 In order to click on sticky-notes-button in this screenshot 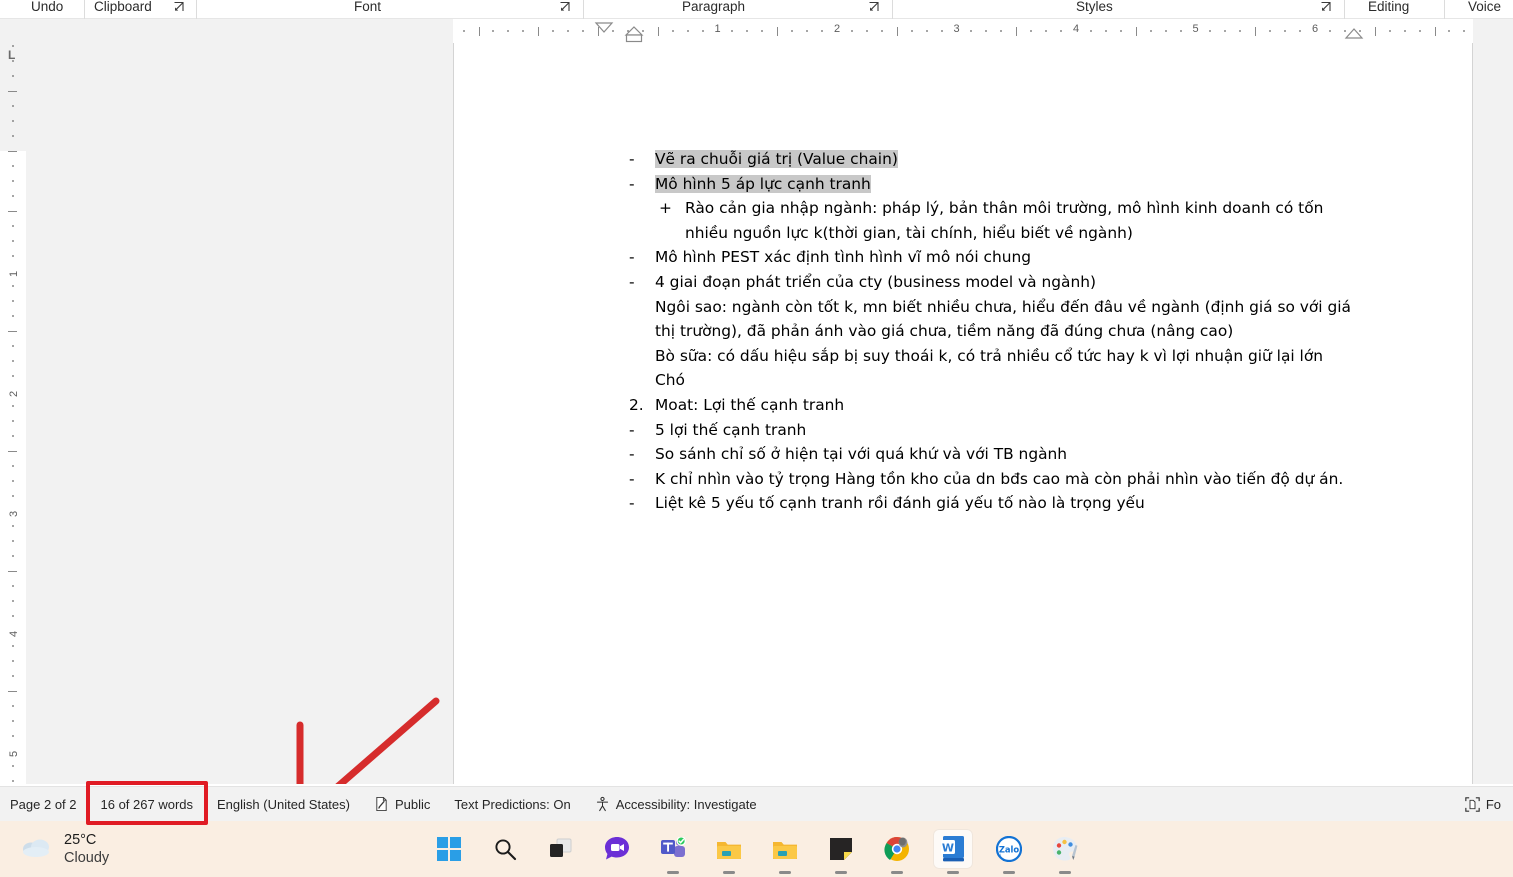, I will do `click(841, 851)`.